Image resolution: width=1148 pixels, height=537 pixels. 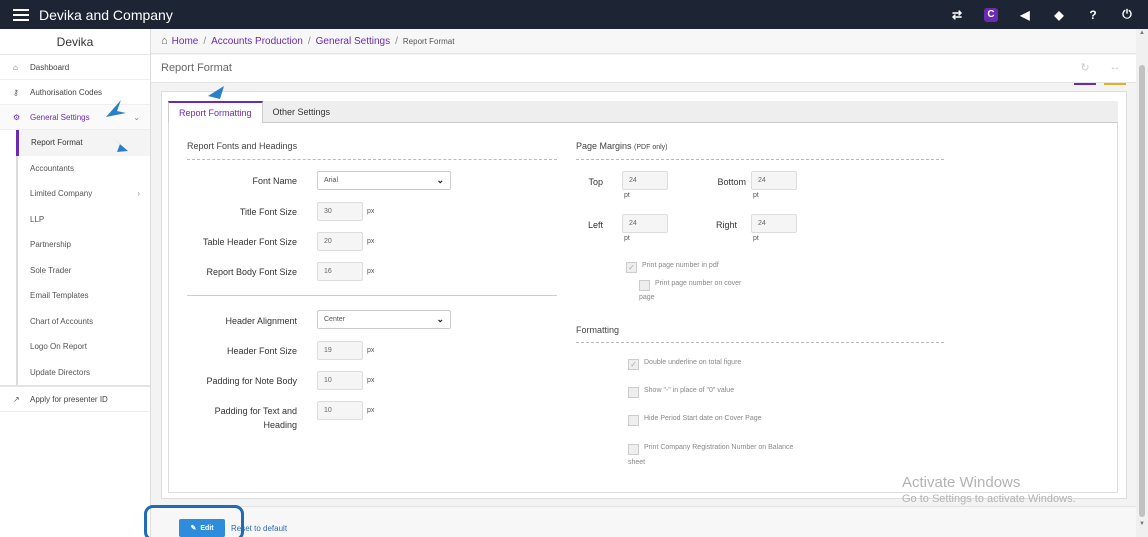 I want to click on show-dash-label: Show "-" in place of "0" value, so click(x=689, y=390).